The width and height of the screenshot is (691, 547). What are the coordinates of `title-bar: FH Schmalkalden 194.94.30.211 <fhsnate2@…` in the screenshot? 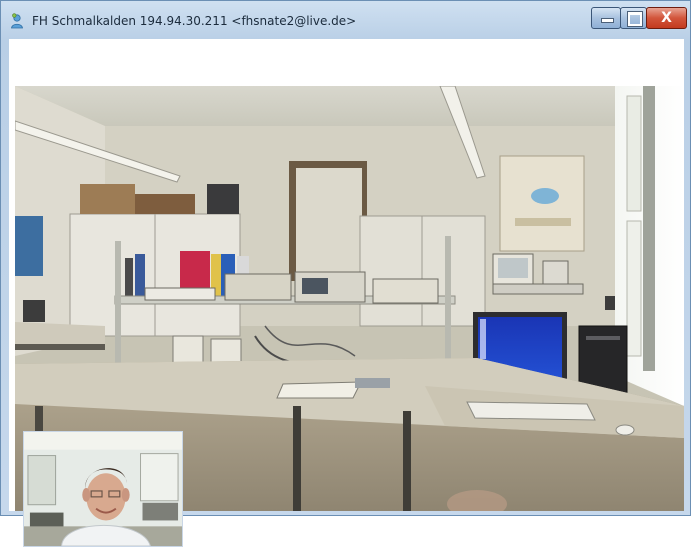 It's located at (345, 20).